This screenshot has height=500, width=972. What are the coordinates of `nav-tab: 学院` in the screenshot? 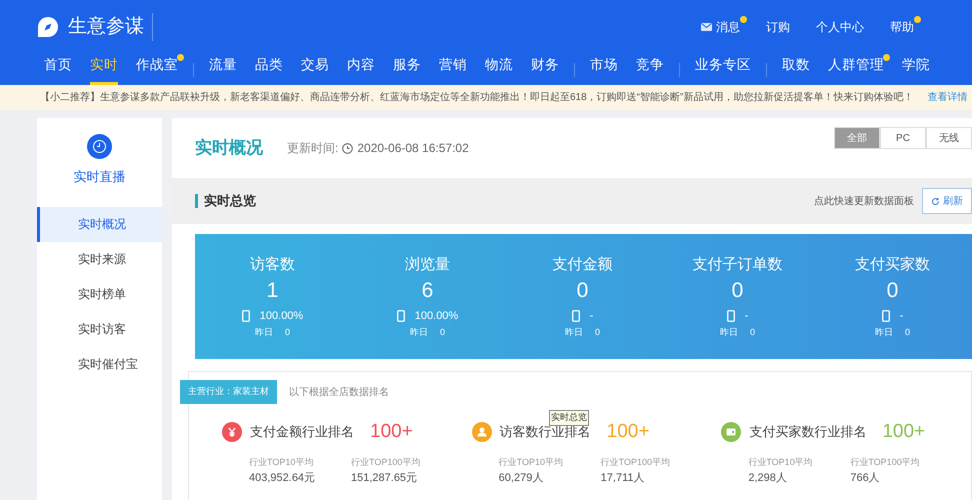 It's located at (916, 69).